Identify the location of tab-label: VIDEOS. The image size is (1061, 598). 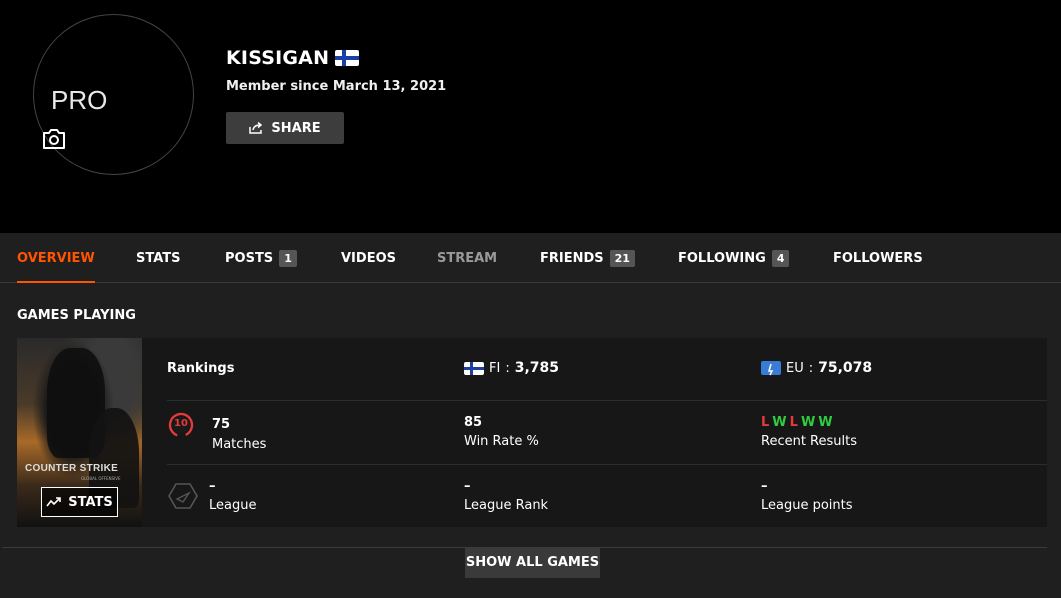
(368, 258).